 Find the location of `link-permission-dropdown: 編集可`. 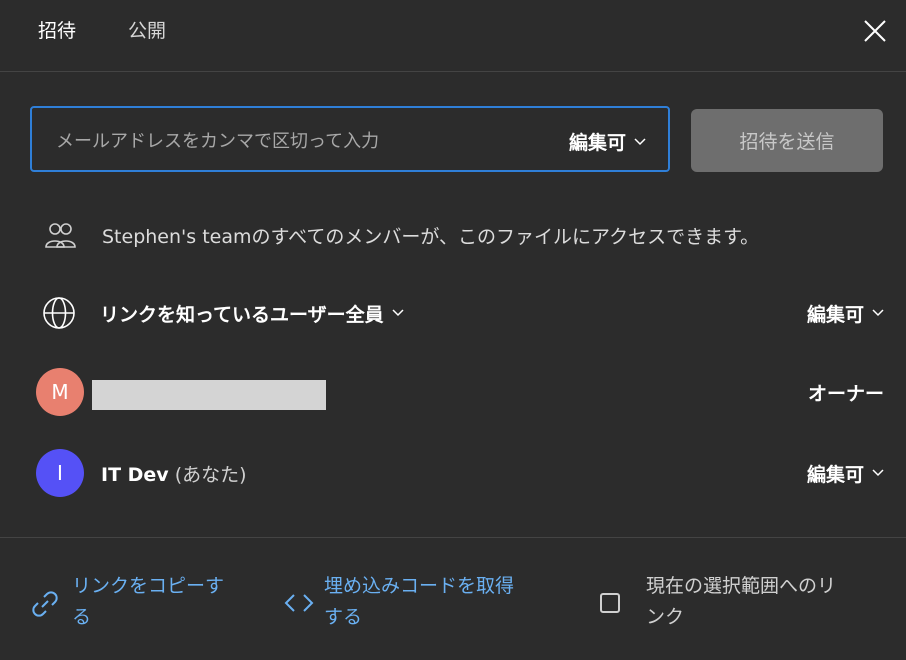

link-permission-dropdown: 編集可 is located at coordinates (845, 313).